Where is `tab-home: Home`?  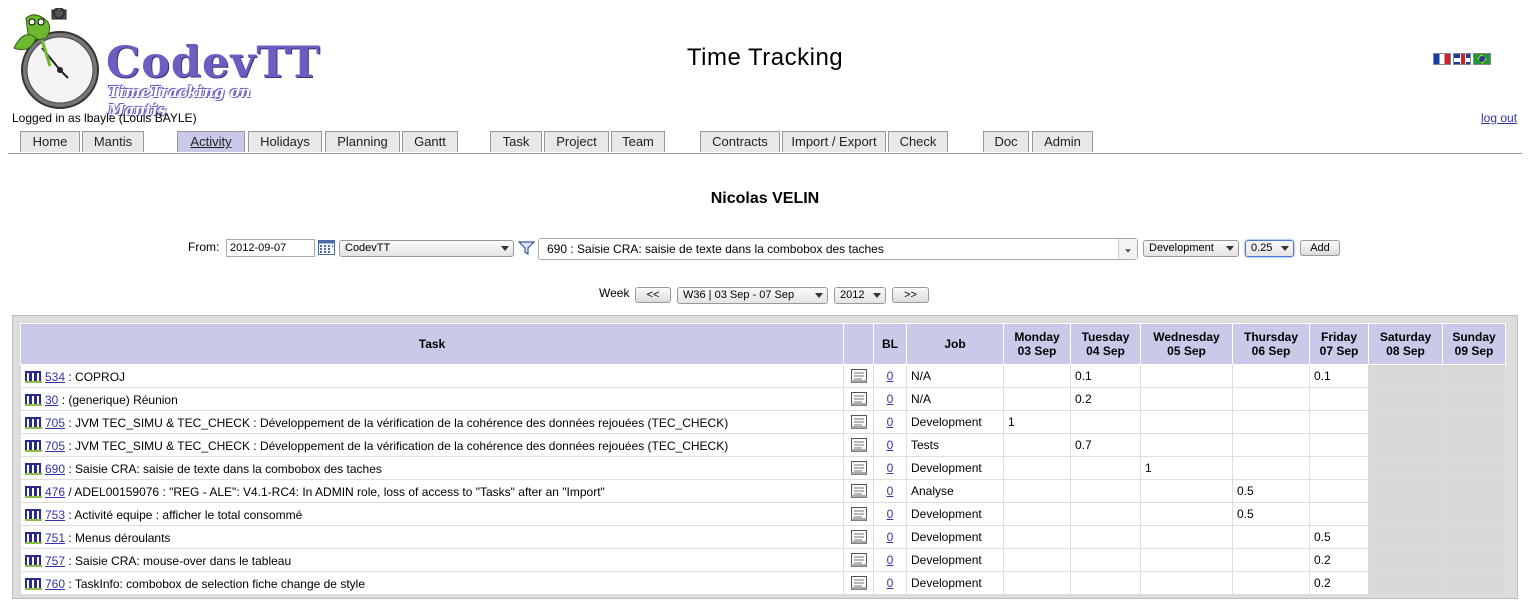 tab-home: Home is located at coordinates (50, 141).